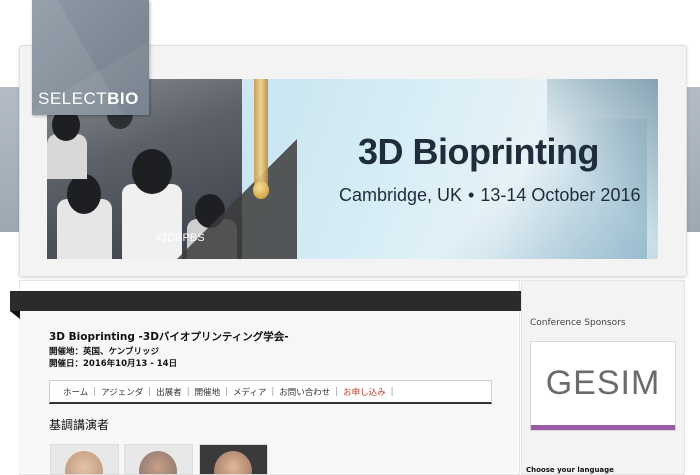 The image size is (700, 475). I want to click on banner-title: 3D Bioprinting, so click(478, 151).